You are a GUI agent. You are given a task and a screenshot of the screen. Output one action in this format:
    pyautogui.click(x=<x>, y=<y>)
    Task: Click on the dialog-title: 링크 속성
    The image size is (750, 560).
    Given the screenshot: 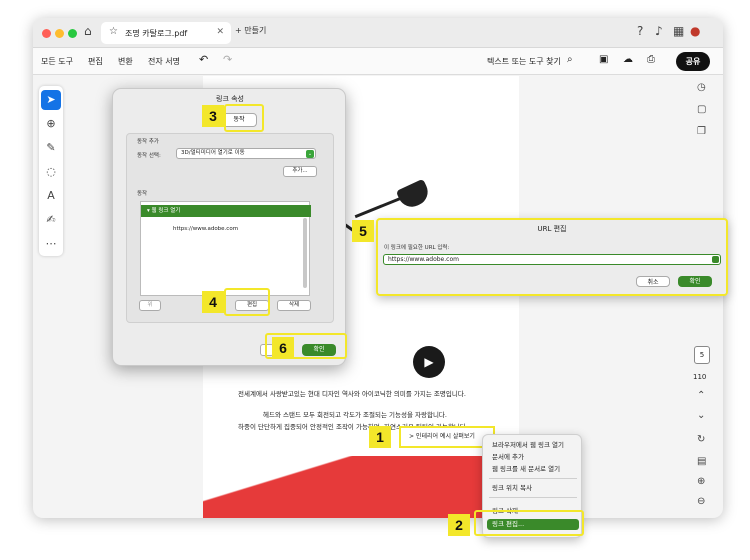 What is the action you would take?
    pyautogui.click(x=230, y=99)
    